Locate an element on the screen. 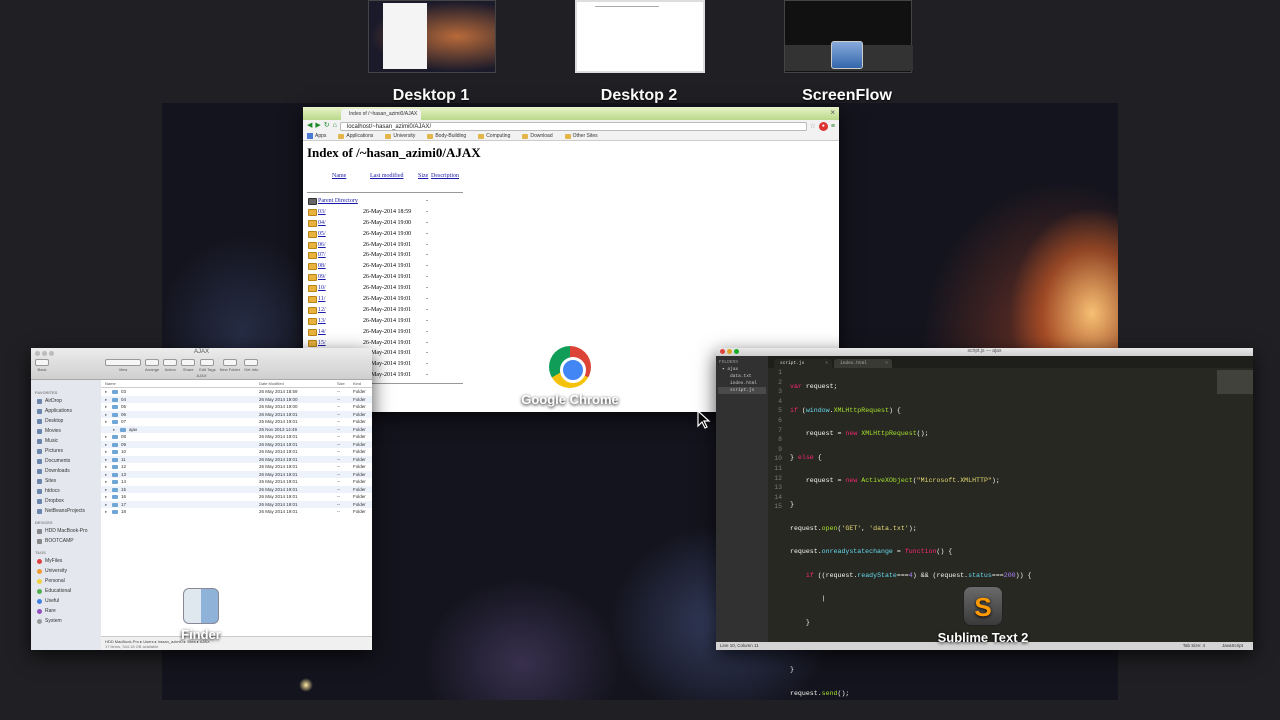  tab-size-selector: Tab Size: 4 is located at coordinates (1194, 646).